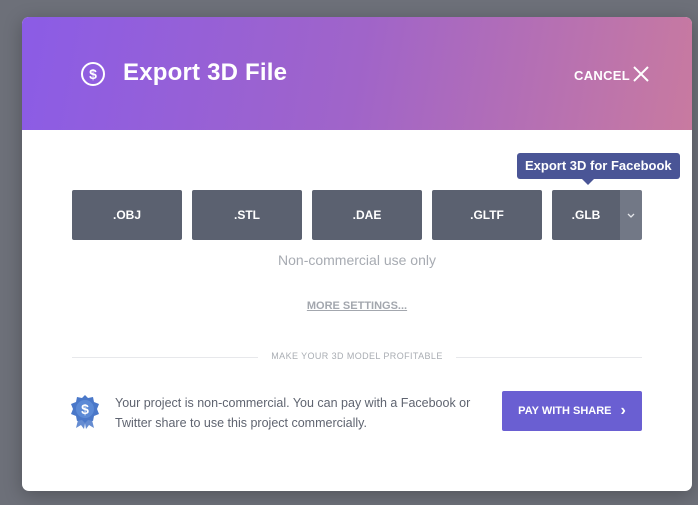 The width and height of the screenshot is (698, 505). I want to click on pay-with-share-button: PAY WITH SHARE ›, so click(572, 411).